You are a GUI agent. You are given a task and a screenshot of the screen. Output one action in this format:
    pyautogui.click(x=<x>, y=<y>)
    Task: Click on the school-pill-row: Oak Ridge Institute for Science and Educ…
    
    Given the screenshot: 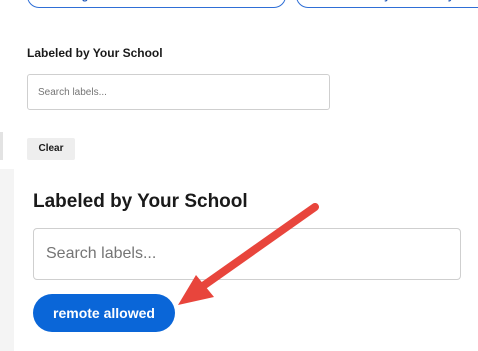 What is the action you would take?
    pyautogui.click(x=239, y=5)
    